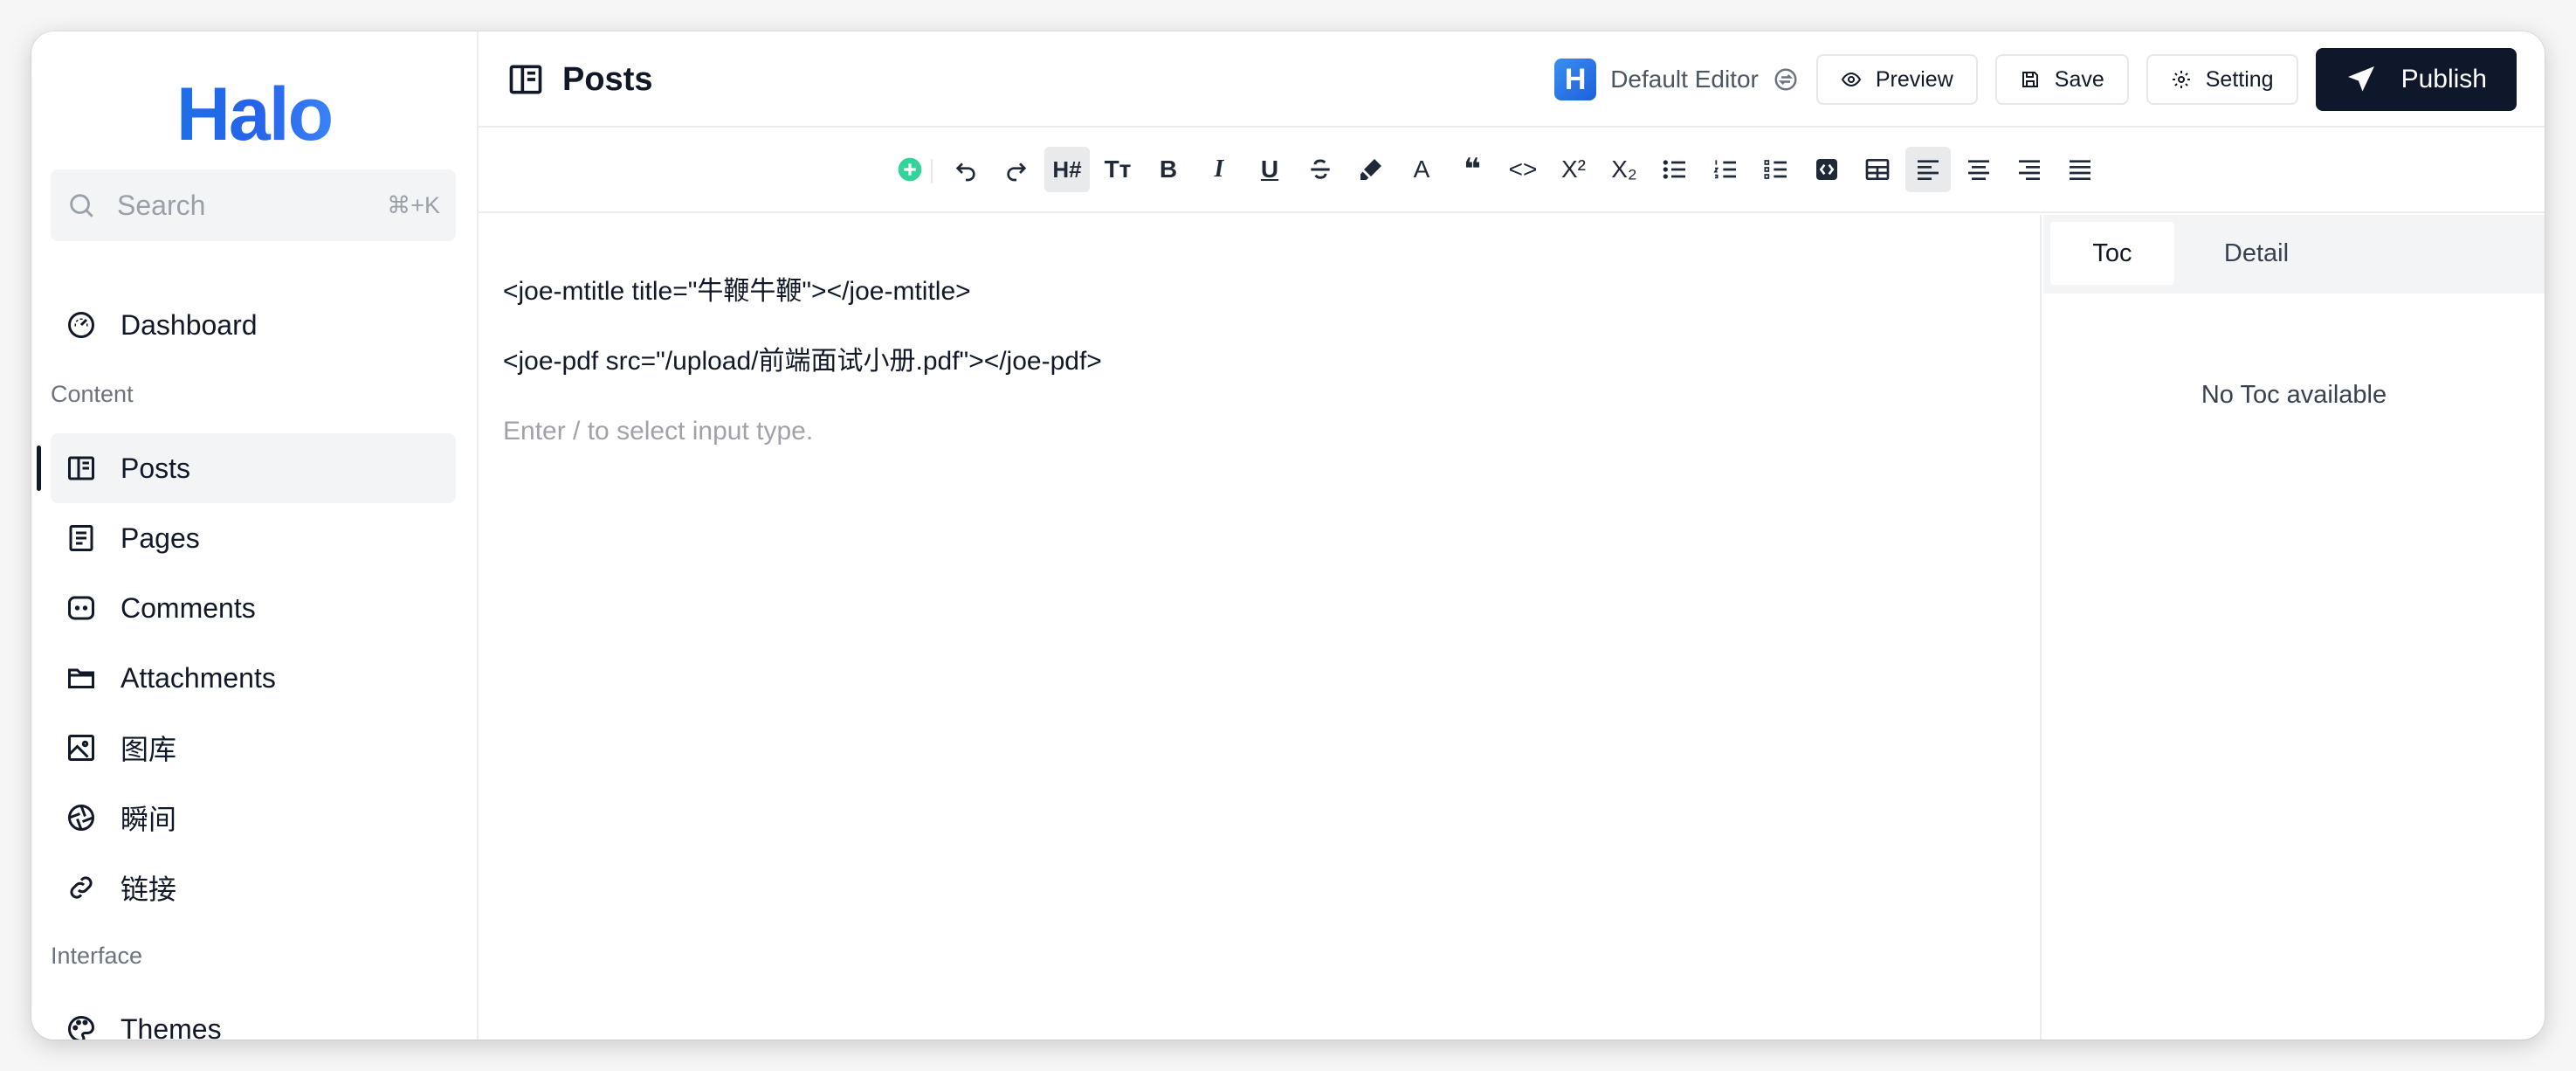 The image size is (2576, 1071). Describe the element at coordinates (1675, 169) in the screenshot. I see `bullet-list-button` at that location.